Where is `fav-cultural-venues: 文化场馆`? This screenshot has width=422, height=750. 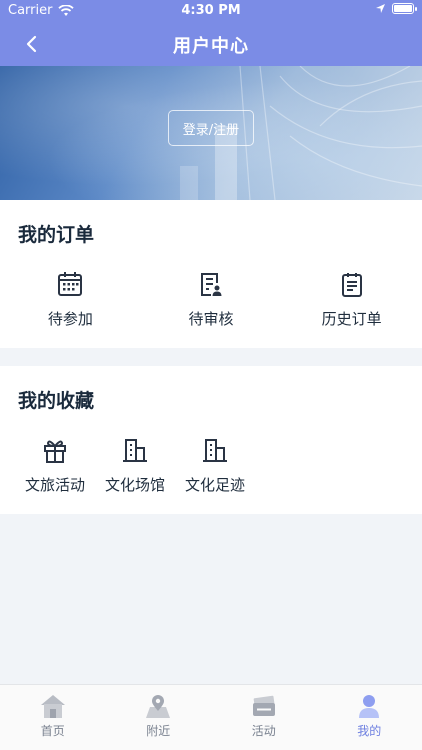
fav-cultural-venues: 文化场馆 is located at coordinates (135, 465).